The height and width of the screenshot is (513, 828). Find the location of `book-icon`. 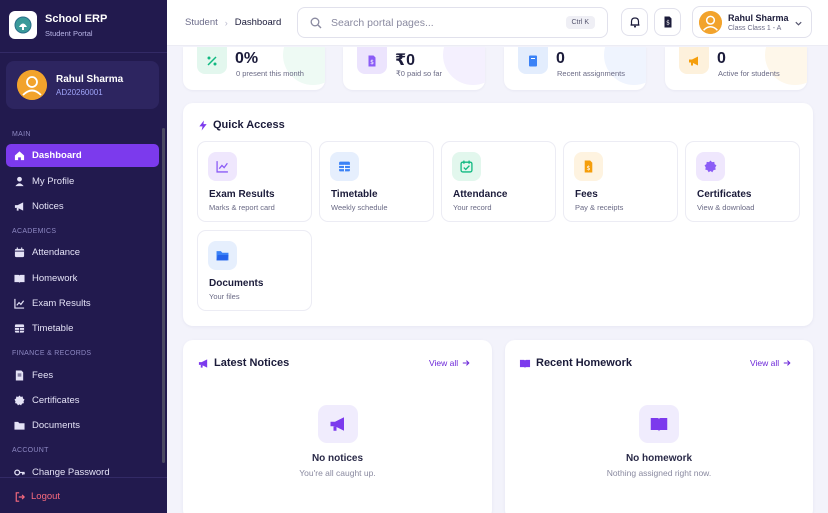

book-icon is located at coordinates (525, 363).